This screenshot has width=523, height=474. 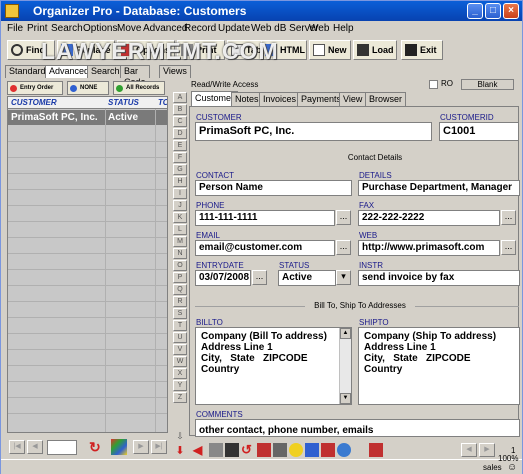 I want to click on prev-page-button: ◀, so click(x=469, y=450).